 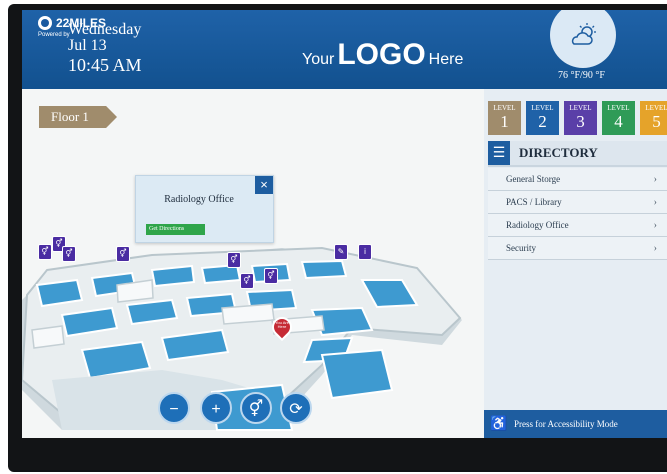 I want to click on directory-item-label: PACS / Library, so click(x=534, y=202).